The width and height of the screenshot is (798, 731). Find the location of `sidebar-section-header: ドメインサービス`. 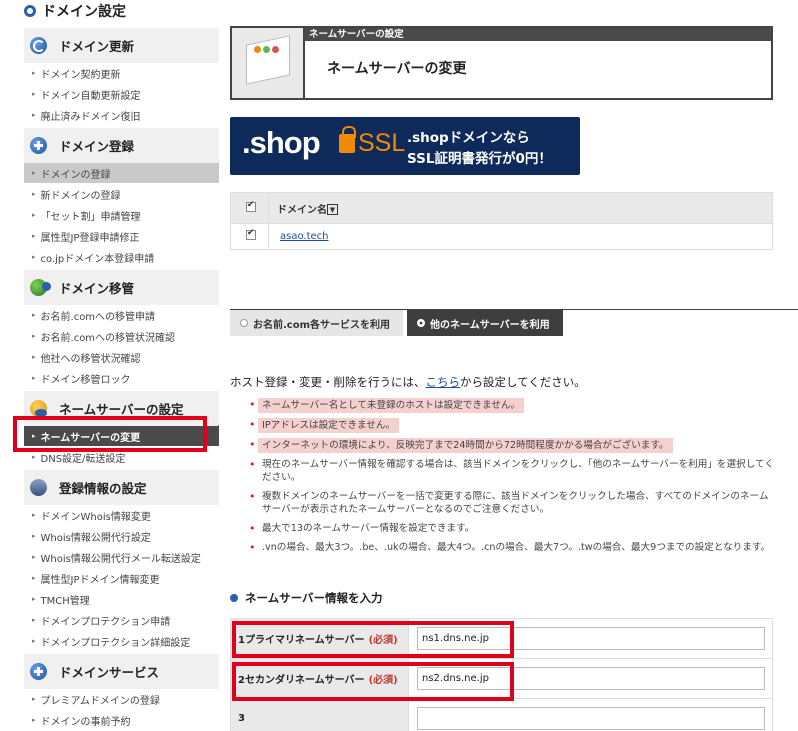

sidebar-section-header: ドメインサービス is located at coordinates (121, 670).